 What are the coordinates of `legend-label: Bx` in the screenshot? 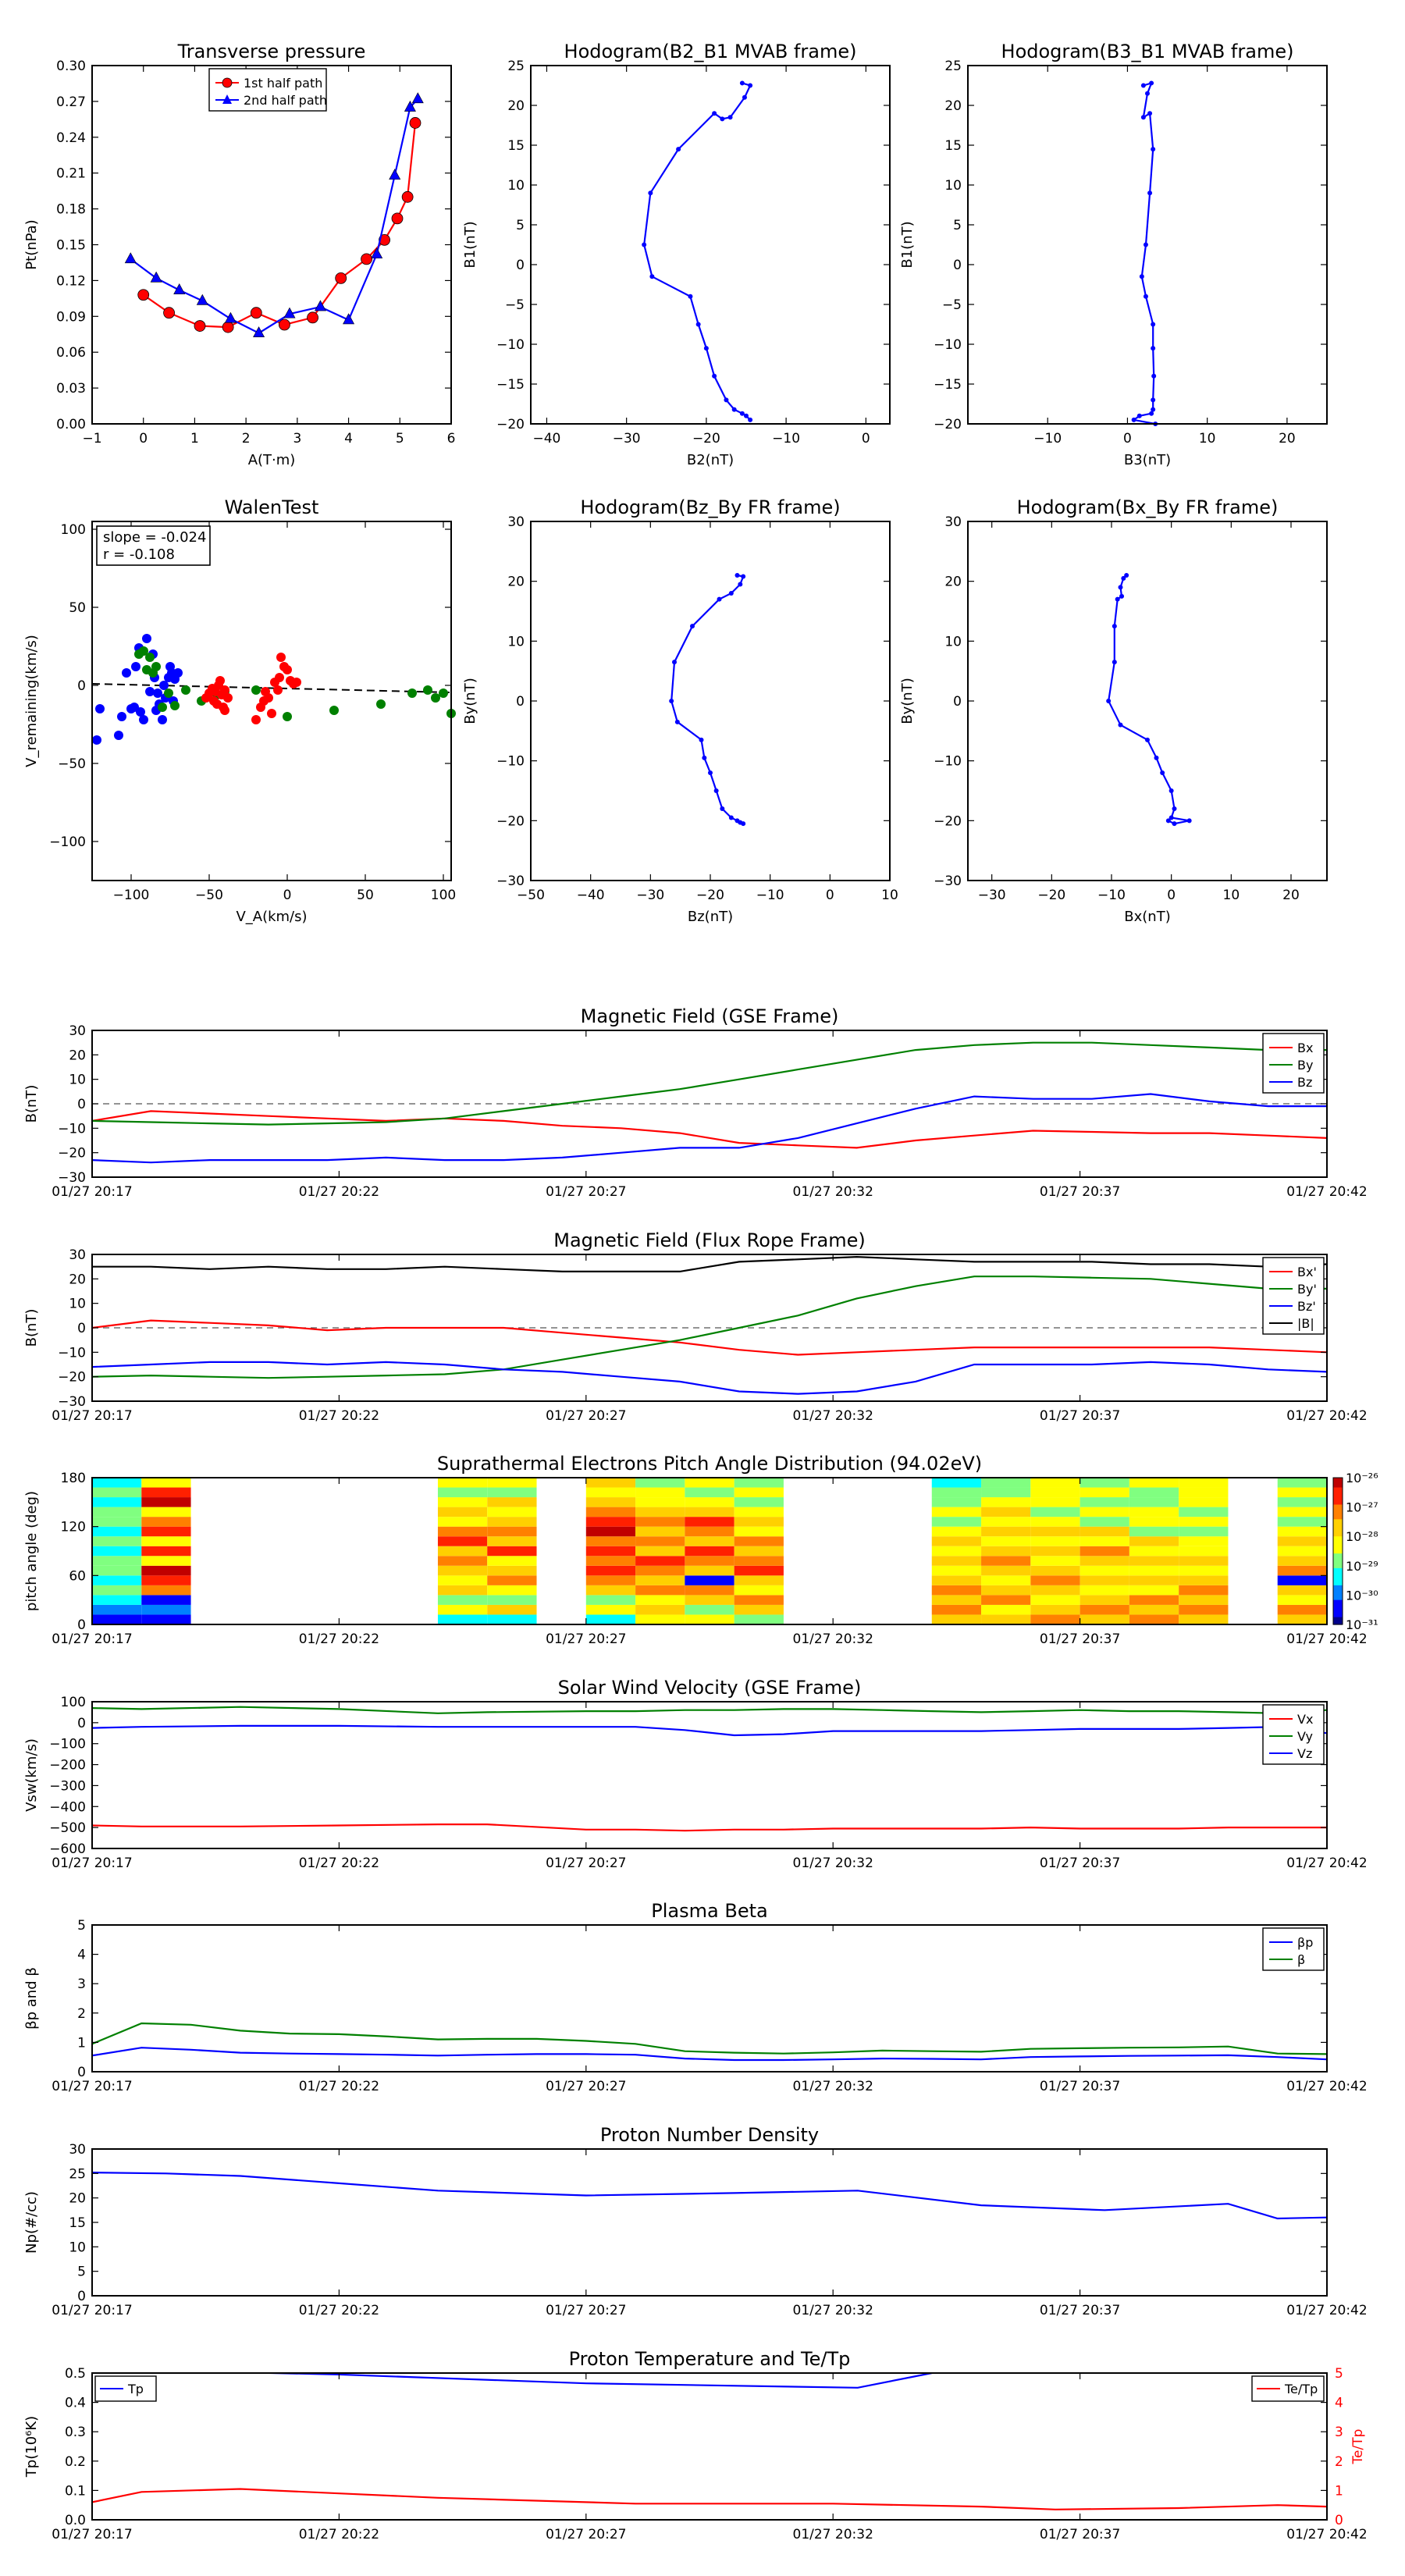 It's located at (1305, 1048).